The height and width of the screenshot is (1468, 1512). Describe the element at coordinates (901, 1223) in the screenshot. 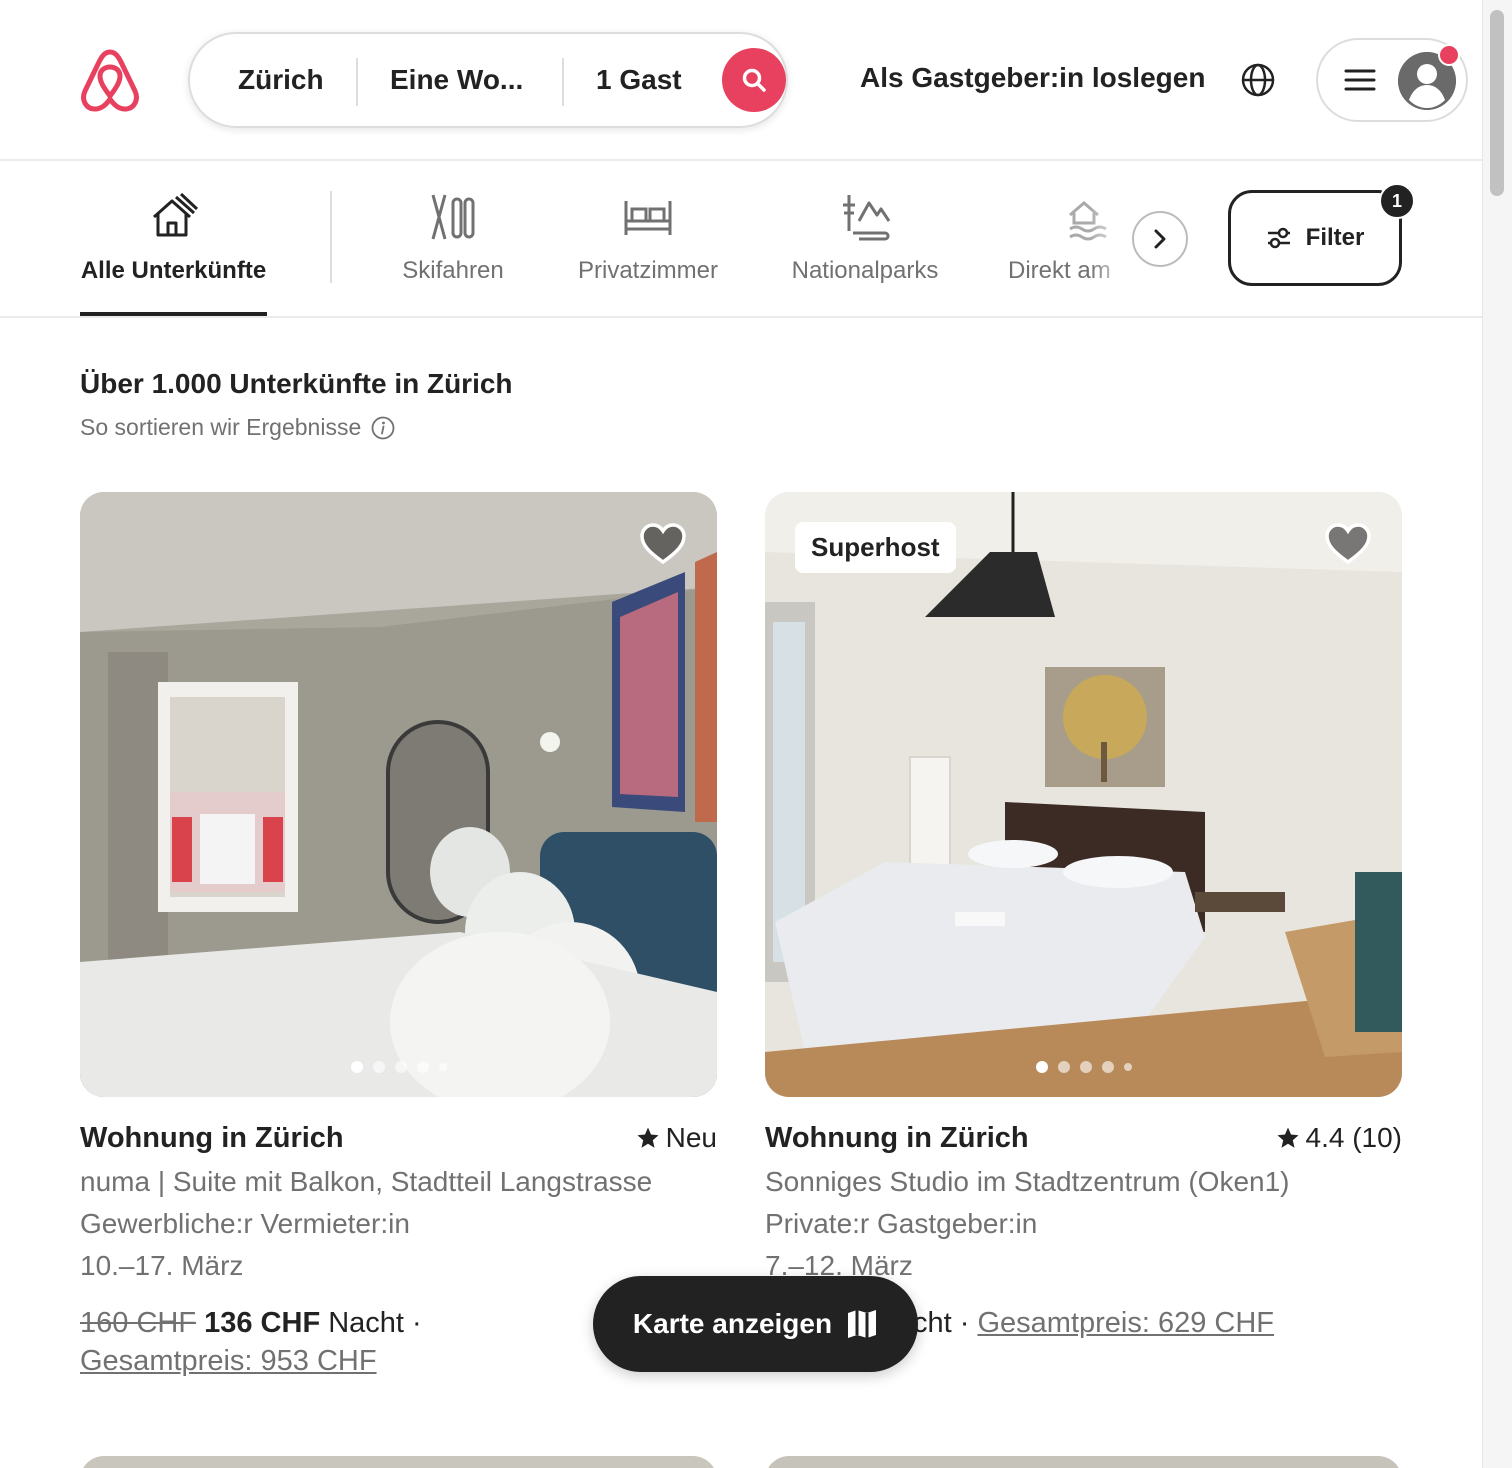

I see `listing-host-type: Private:r Gastgeber:in` at that location.